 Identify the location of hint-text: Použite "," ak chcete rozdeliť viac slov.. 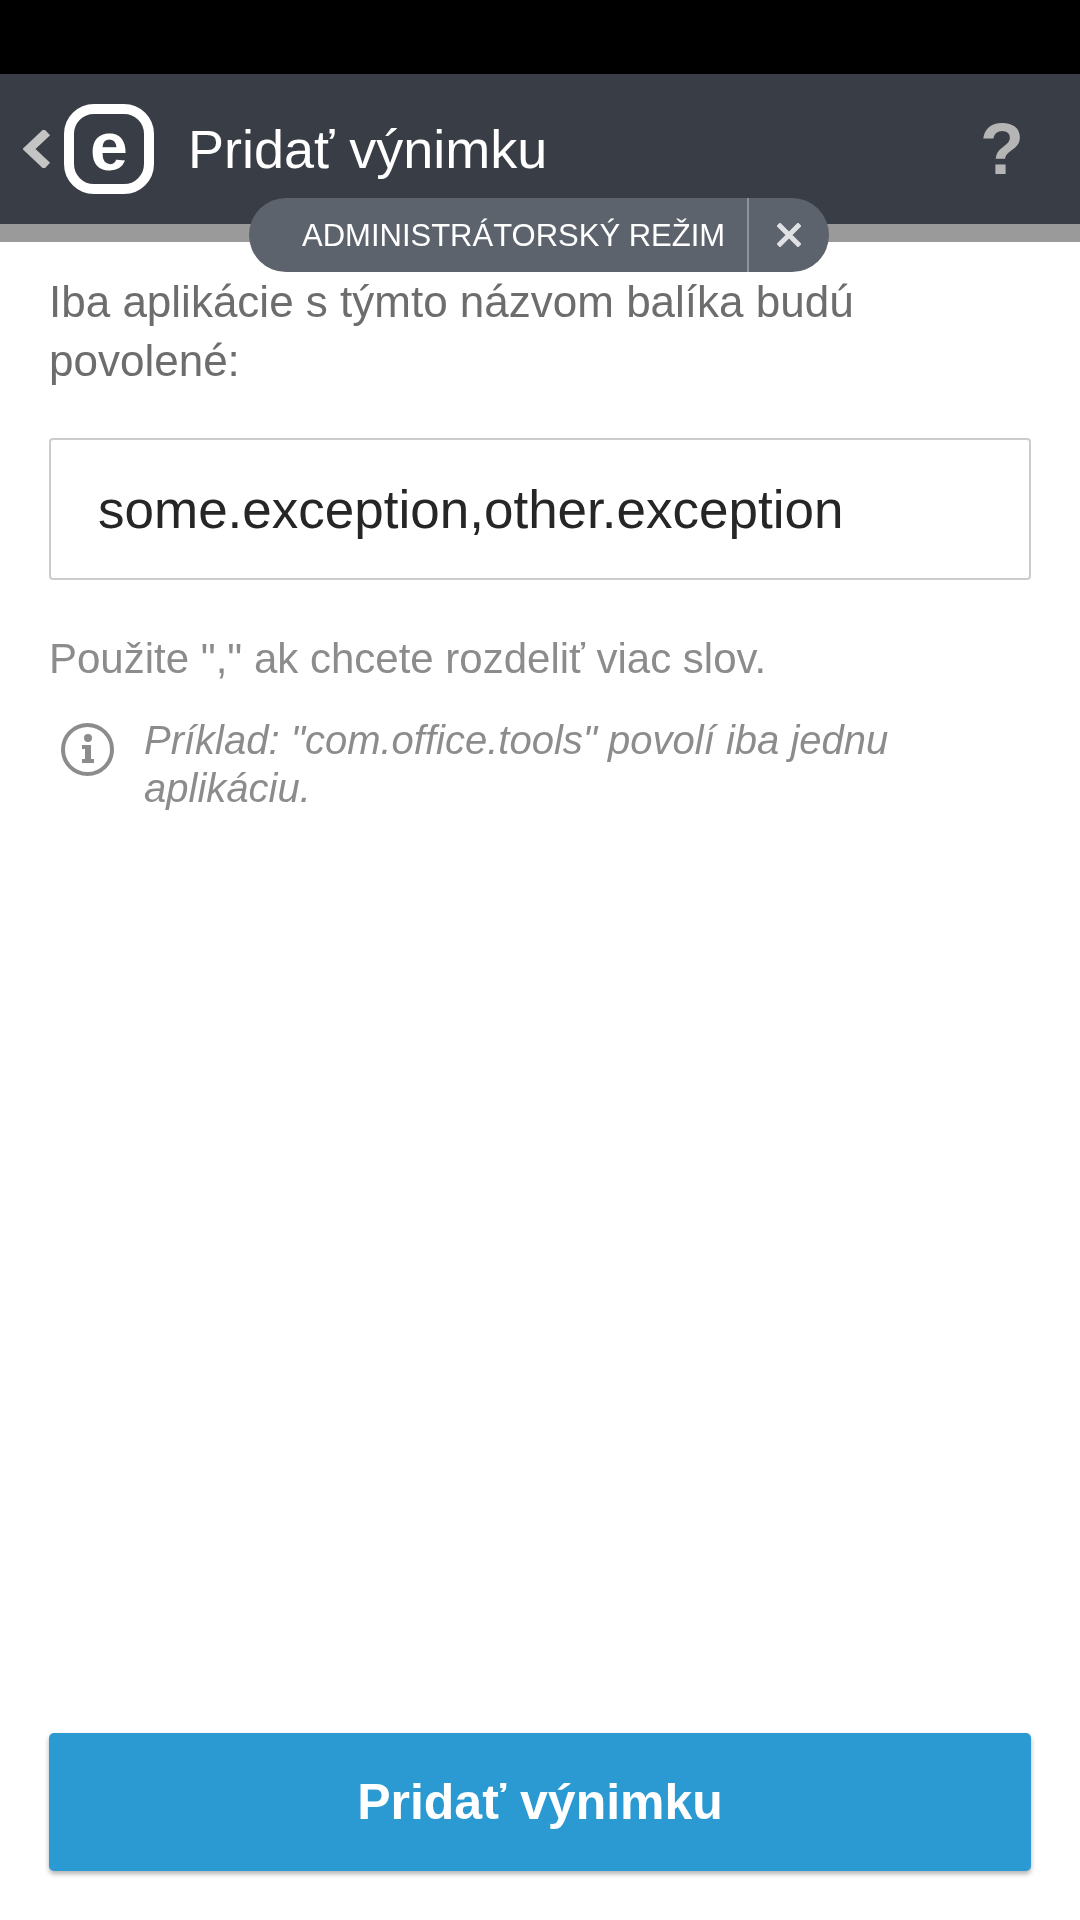
(408, 659).